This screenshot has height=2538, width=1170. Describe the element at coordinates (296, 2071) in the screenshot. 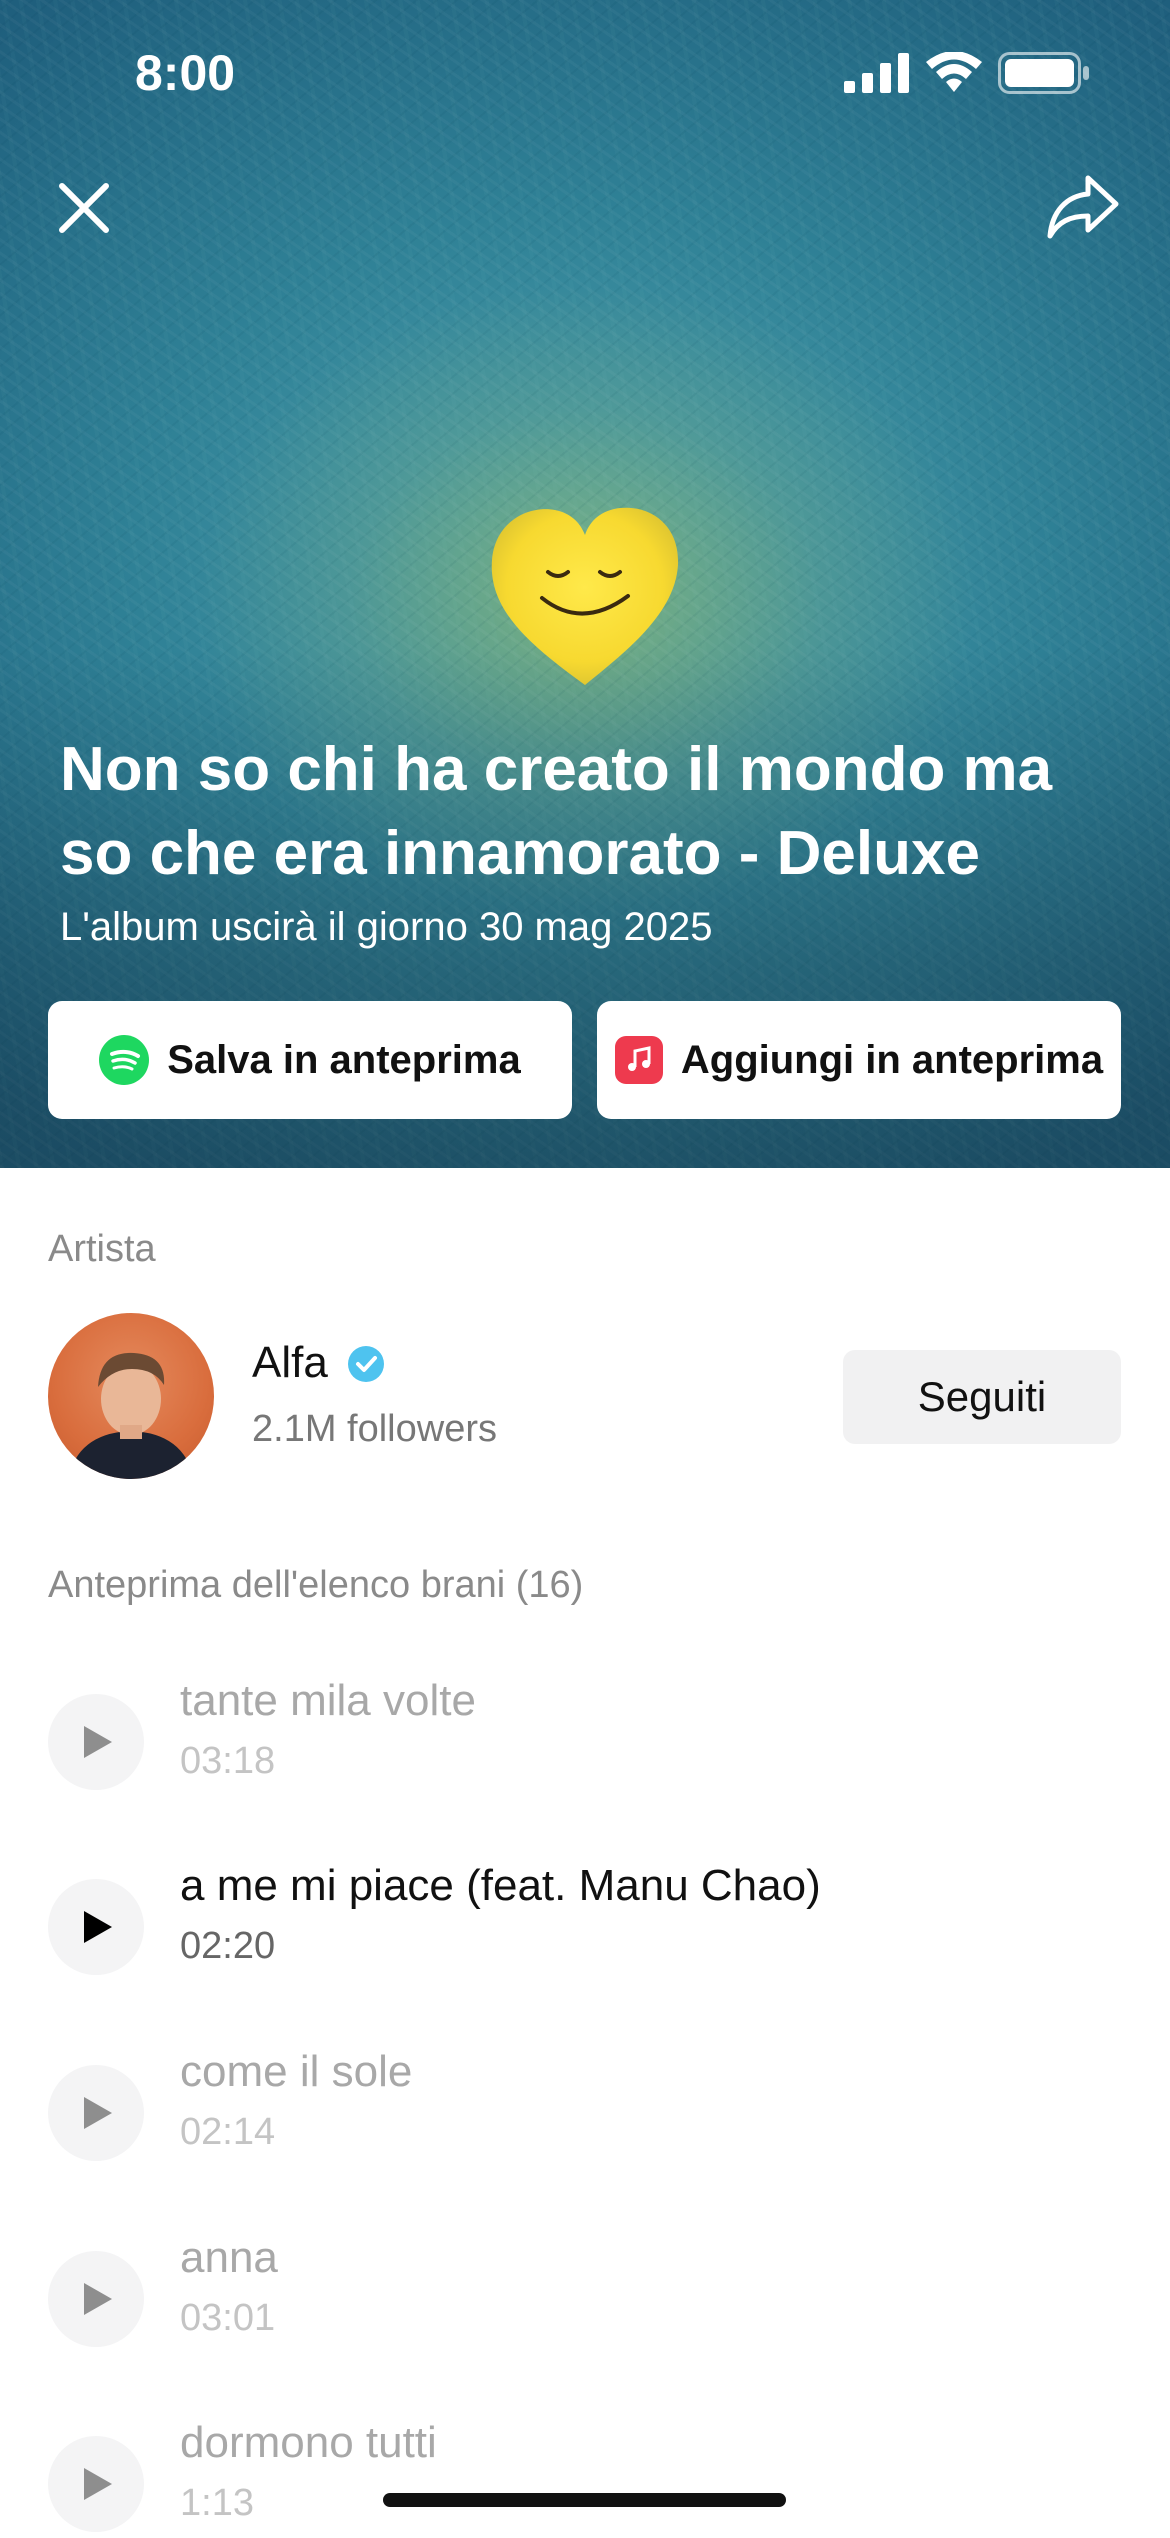

I see `track-title: come il sole` at that location.